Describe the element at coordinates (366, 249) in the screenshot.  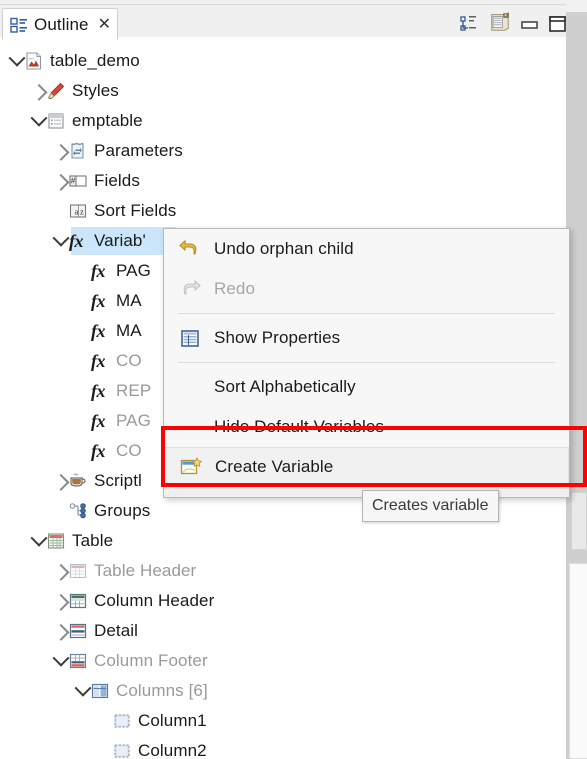
I see `menu-item: Undo orphan child` at that location.